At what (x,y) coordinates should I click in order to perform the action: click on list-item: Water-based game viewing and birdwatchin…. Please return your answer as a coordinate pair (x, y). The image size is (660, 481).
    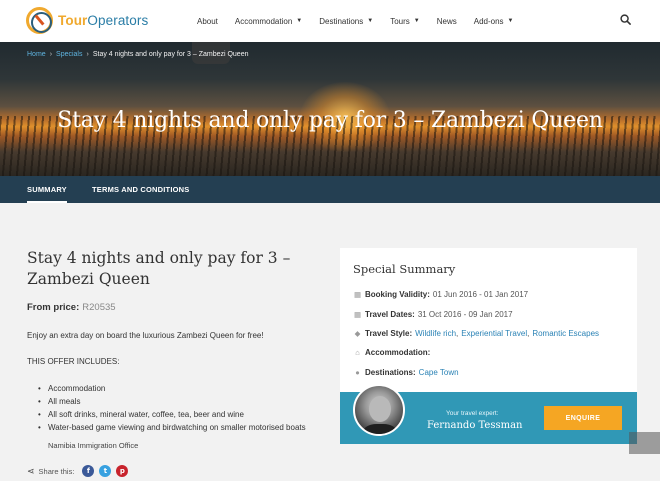
    Looking at the image, I should click on (174, 427).